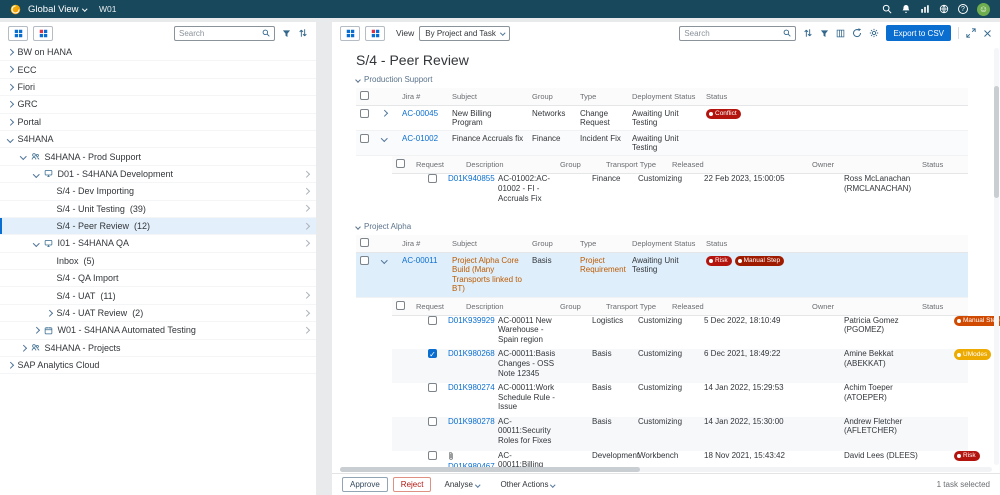 Image resolution: width=1000 pixels, height=495 pixels. Describe the element at coordinates (944, 9) in the screenshot. I see `globe-icon` at that location.